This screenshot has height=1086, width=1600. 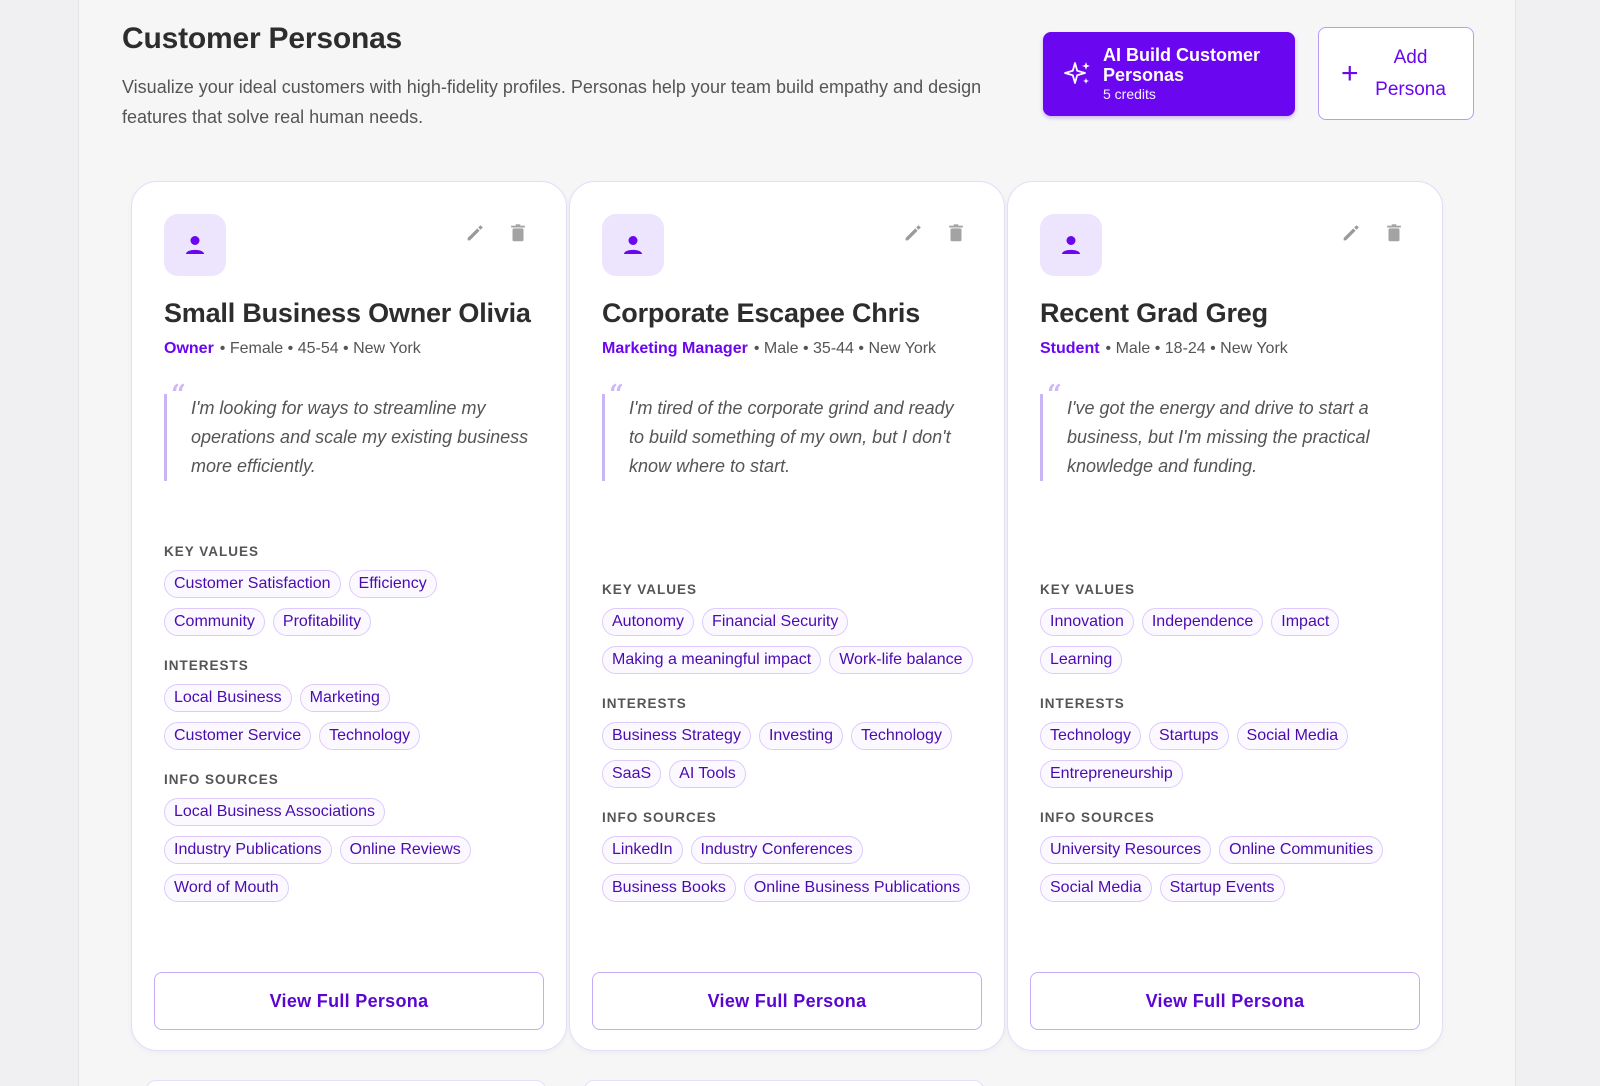 What do you see at coordinates (669, 888) in the screenshot?
I see `info-source-tag: Business Books` at bounding box center [669, 888].